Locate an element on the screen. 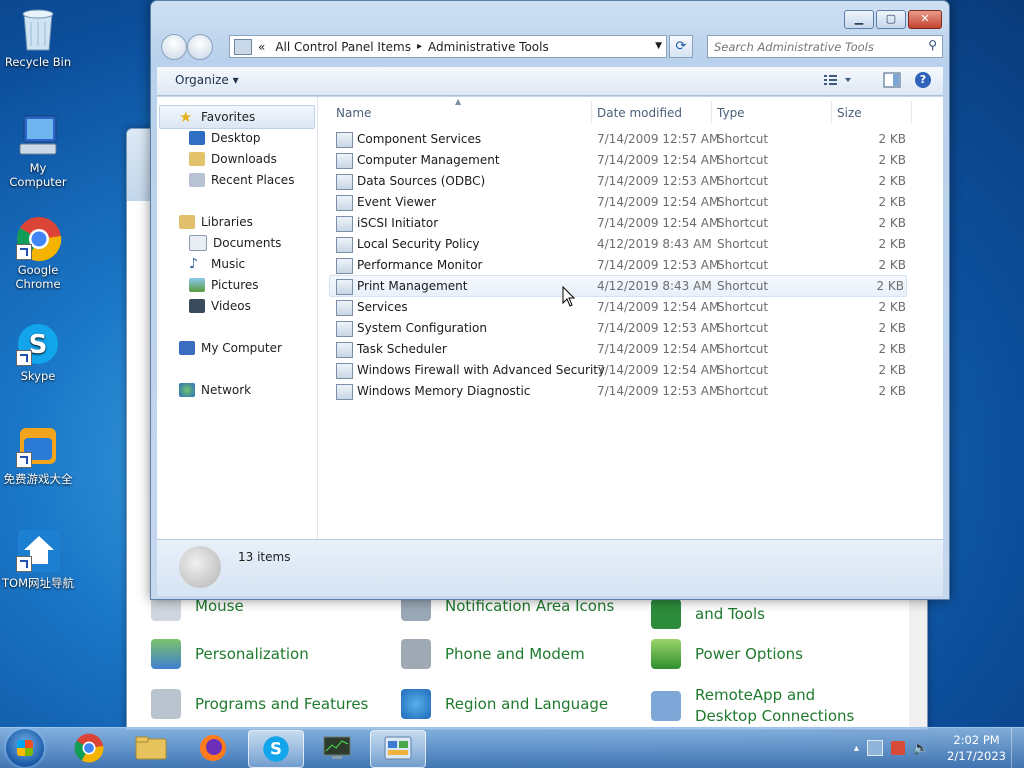  details-view-icon is located at coordinates (837, 80).